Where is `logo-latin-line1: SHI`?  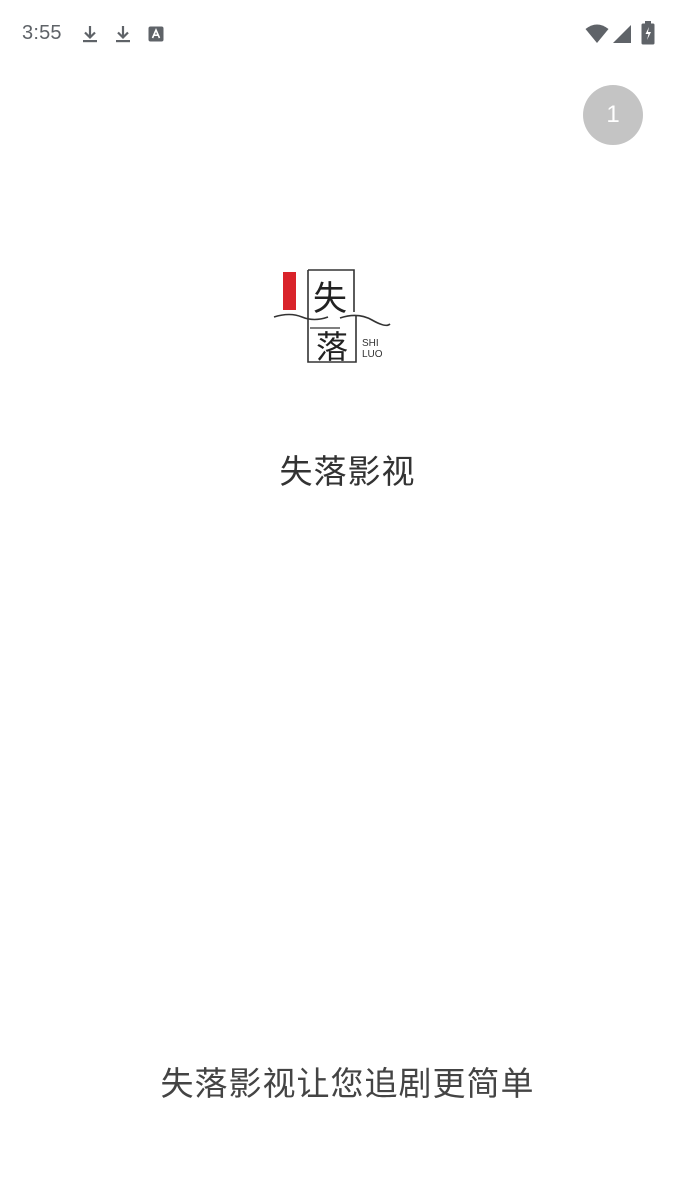
logo-latin-line1: SHI is located at coordinates (370, 343).